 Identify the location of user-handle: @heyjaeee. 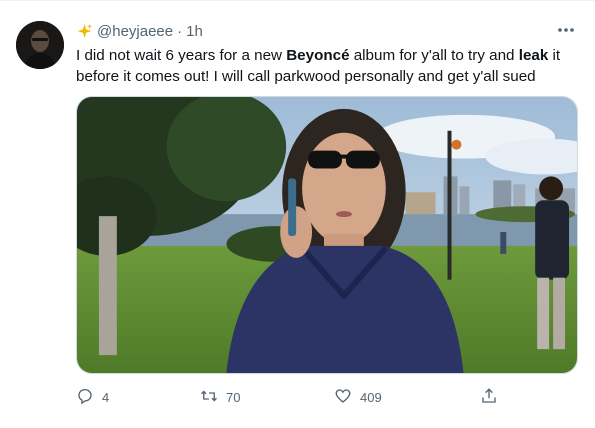
(135, 31).